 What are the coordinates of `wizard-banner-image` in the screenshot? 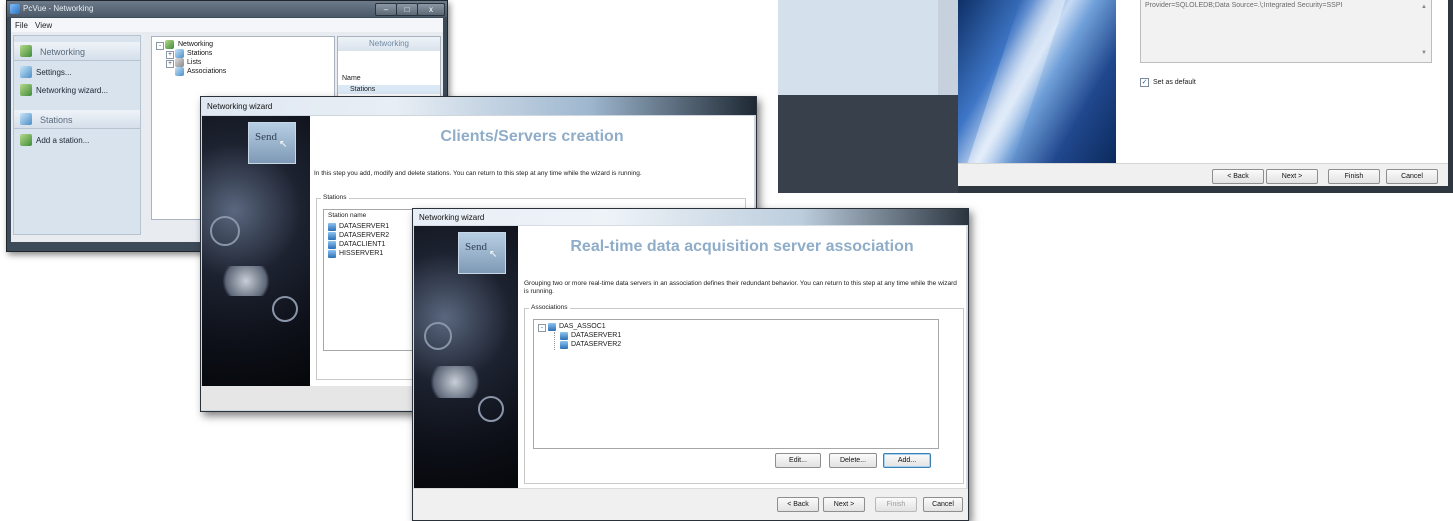 It's located at (1037, 81).